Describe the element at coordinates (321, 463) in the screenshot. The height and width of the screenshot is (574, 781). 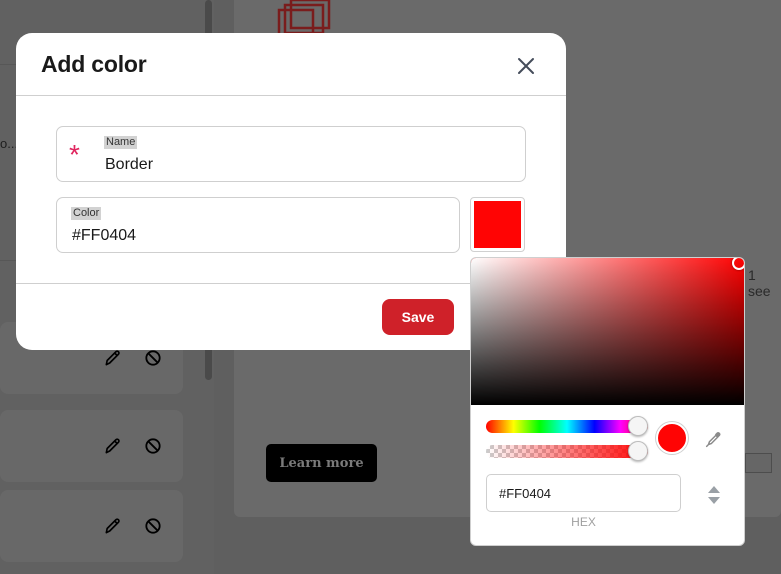
I see `learn-more-button: Learn more` at that location.